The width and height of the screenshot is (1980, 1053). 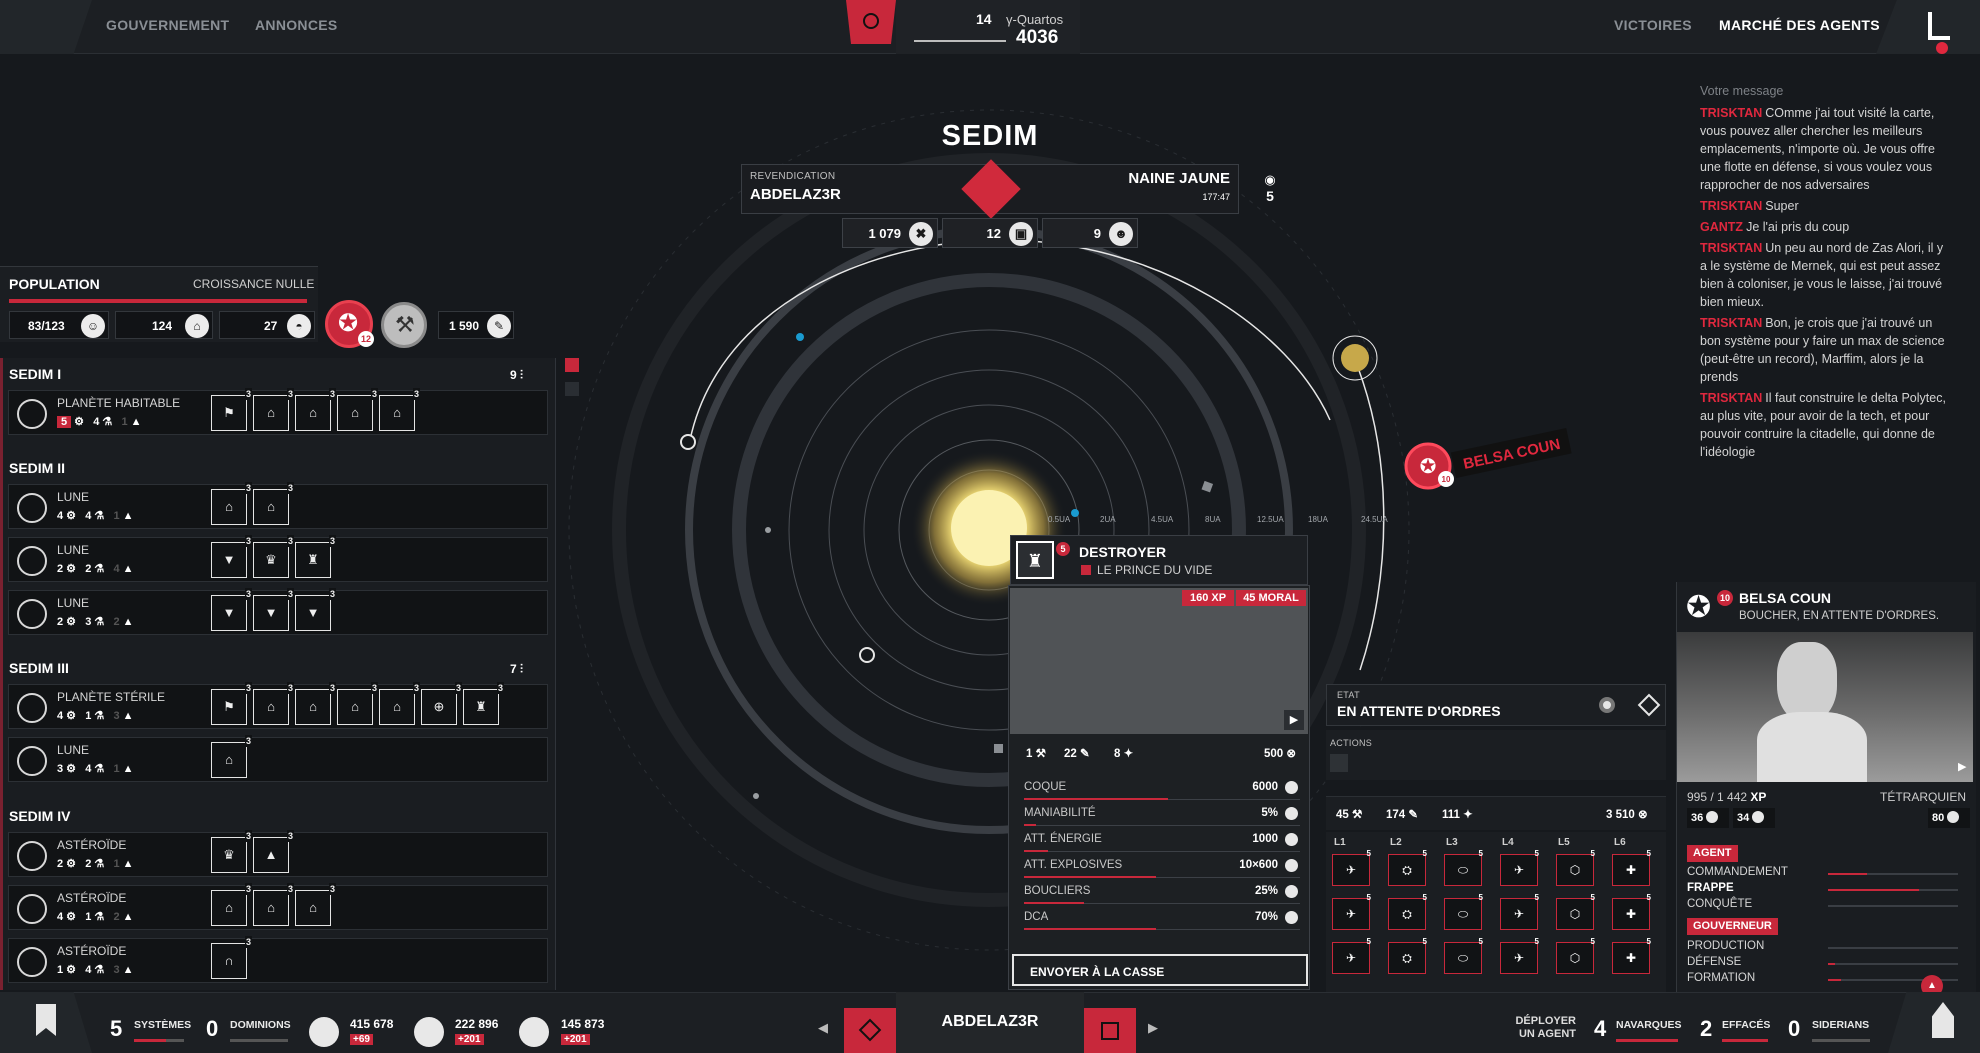 I want to click on deploy-agent-button: DÉPLOYER UN AGENT, so click(x=1536, y=1028).